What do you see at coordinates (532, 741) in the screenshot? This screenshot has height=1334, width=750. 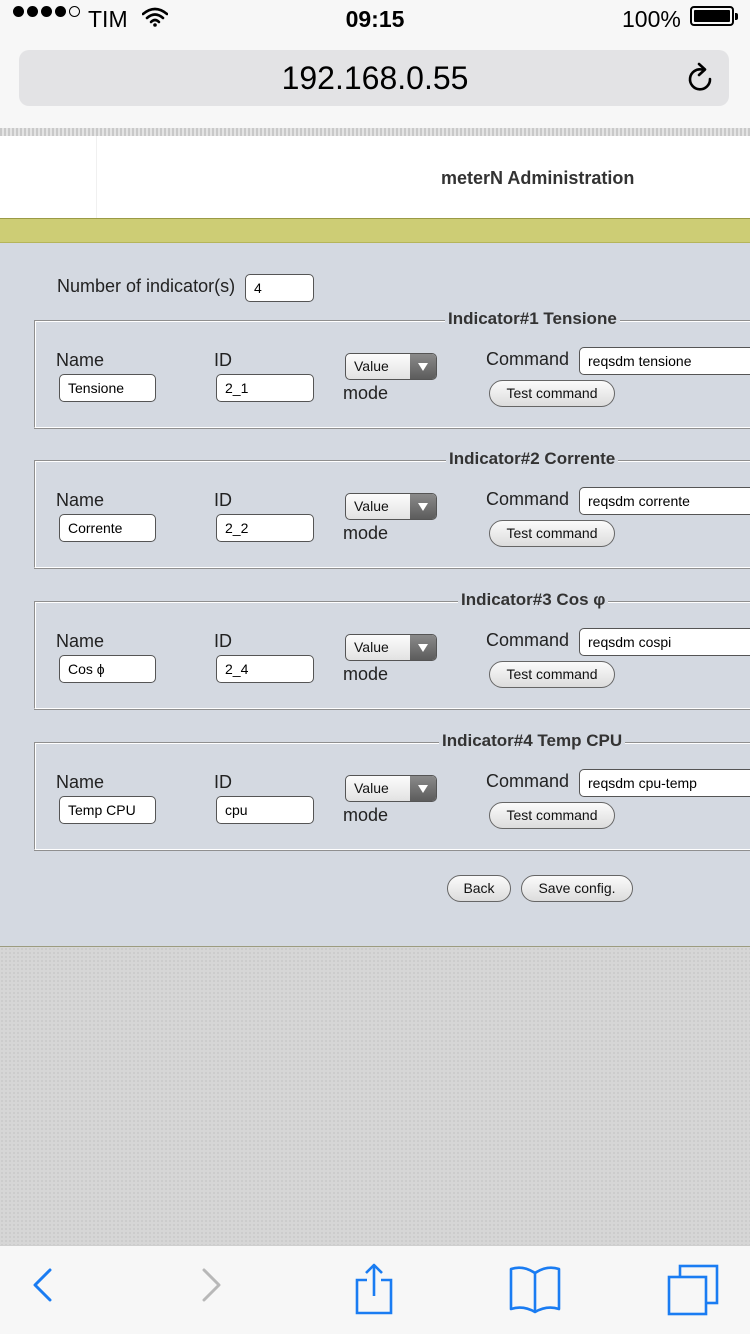 I see `indicator-legend: Indicator#4 Temp CPU` at bounding box center [532, 741].